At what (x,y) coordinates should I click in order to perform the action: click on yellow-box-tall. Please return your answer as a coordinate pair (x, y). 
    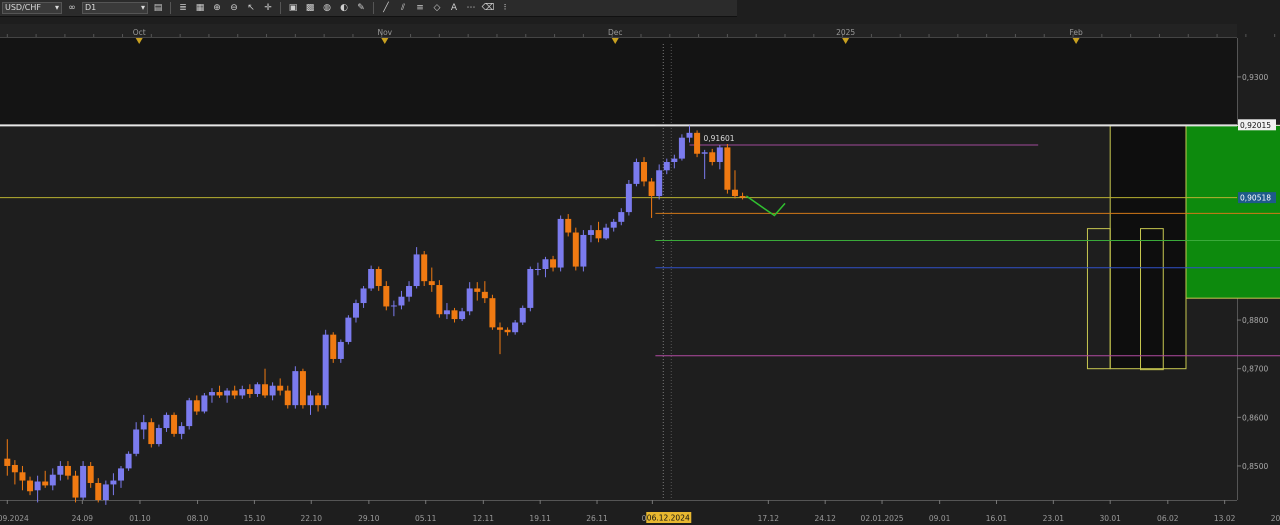
    Looking at the image, I should click on (1148, 247).